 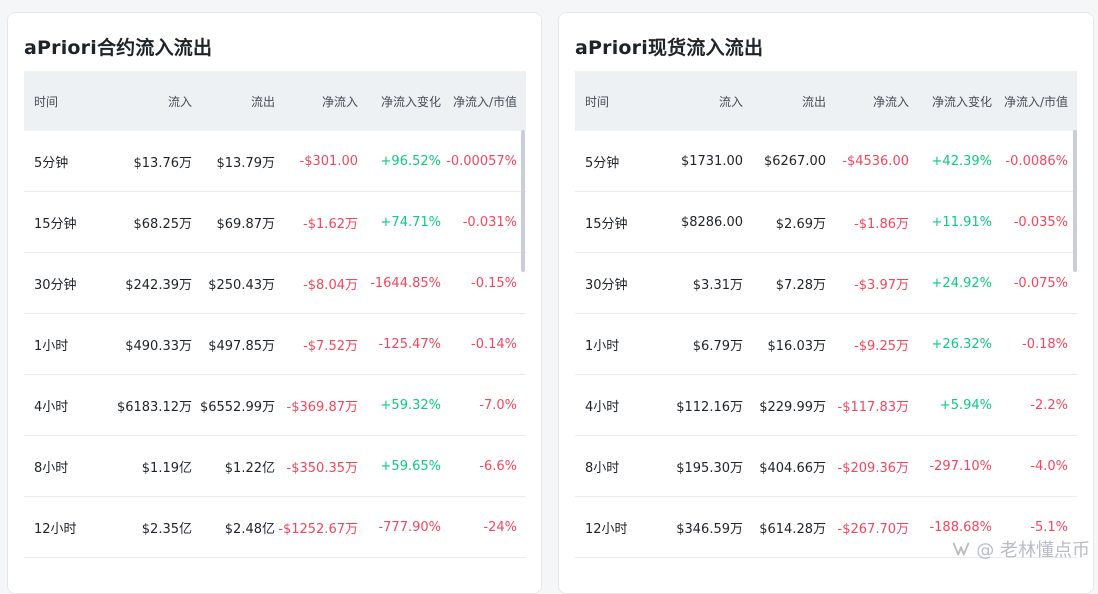 What do you see at coordinates (328, 161) in the screenshot?
I see `cell-net-inflow: -$301.00` at bounding box center [328, 161].